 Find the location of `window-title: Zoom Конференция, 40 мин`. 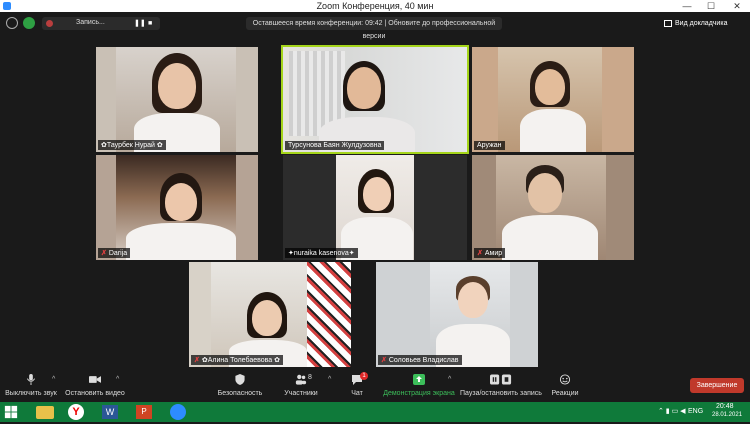

window-title: Zoom Конференция, 40 мин is located at coordinates (375, 6).